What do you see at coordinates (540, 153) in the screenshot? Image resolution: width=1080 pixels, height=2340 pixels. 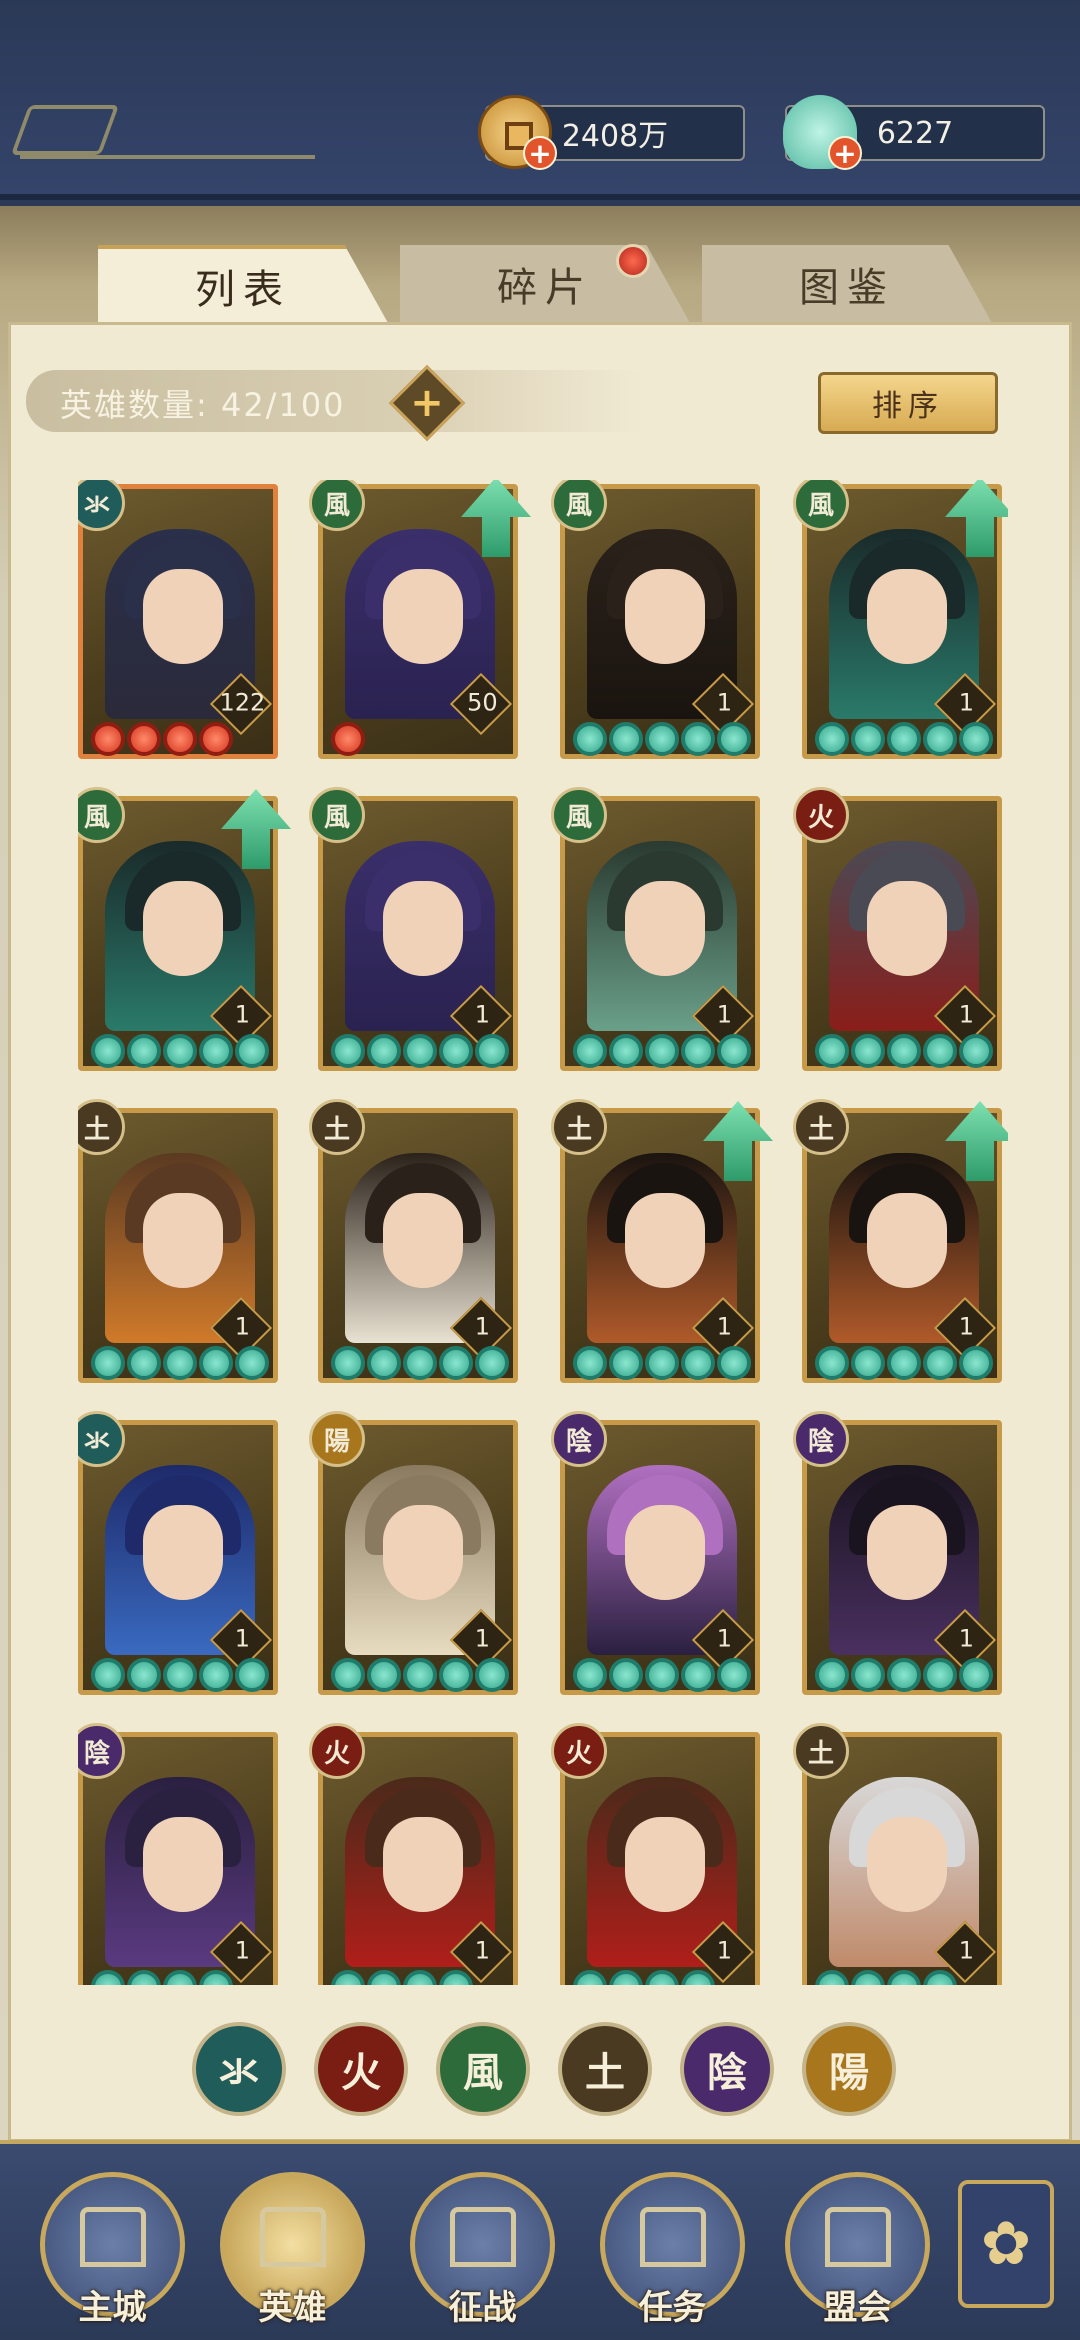 I see `add-coin-button: +` at bounding box center [540, 153].